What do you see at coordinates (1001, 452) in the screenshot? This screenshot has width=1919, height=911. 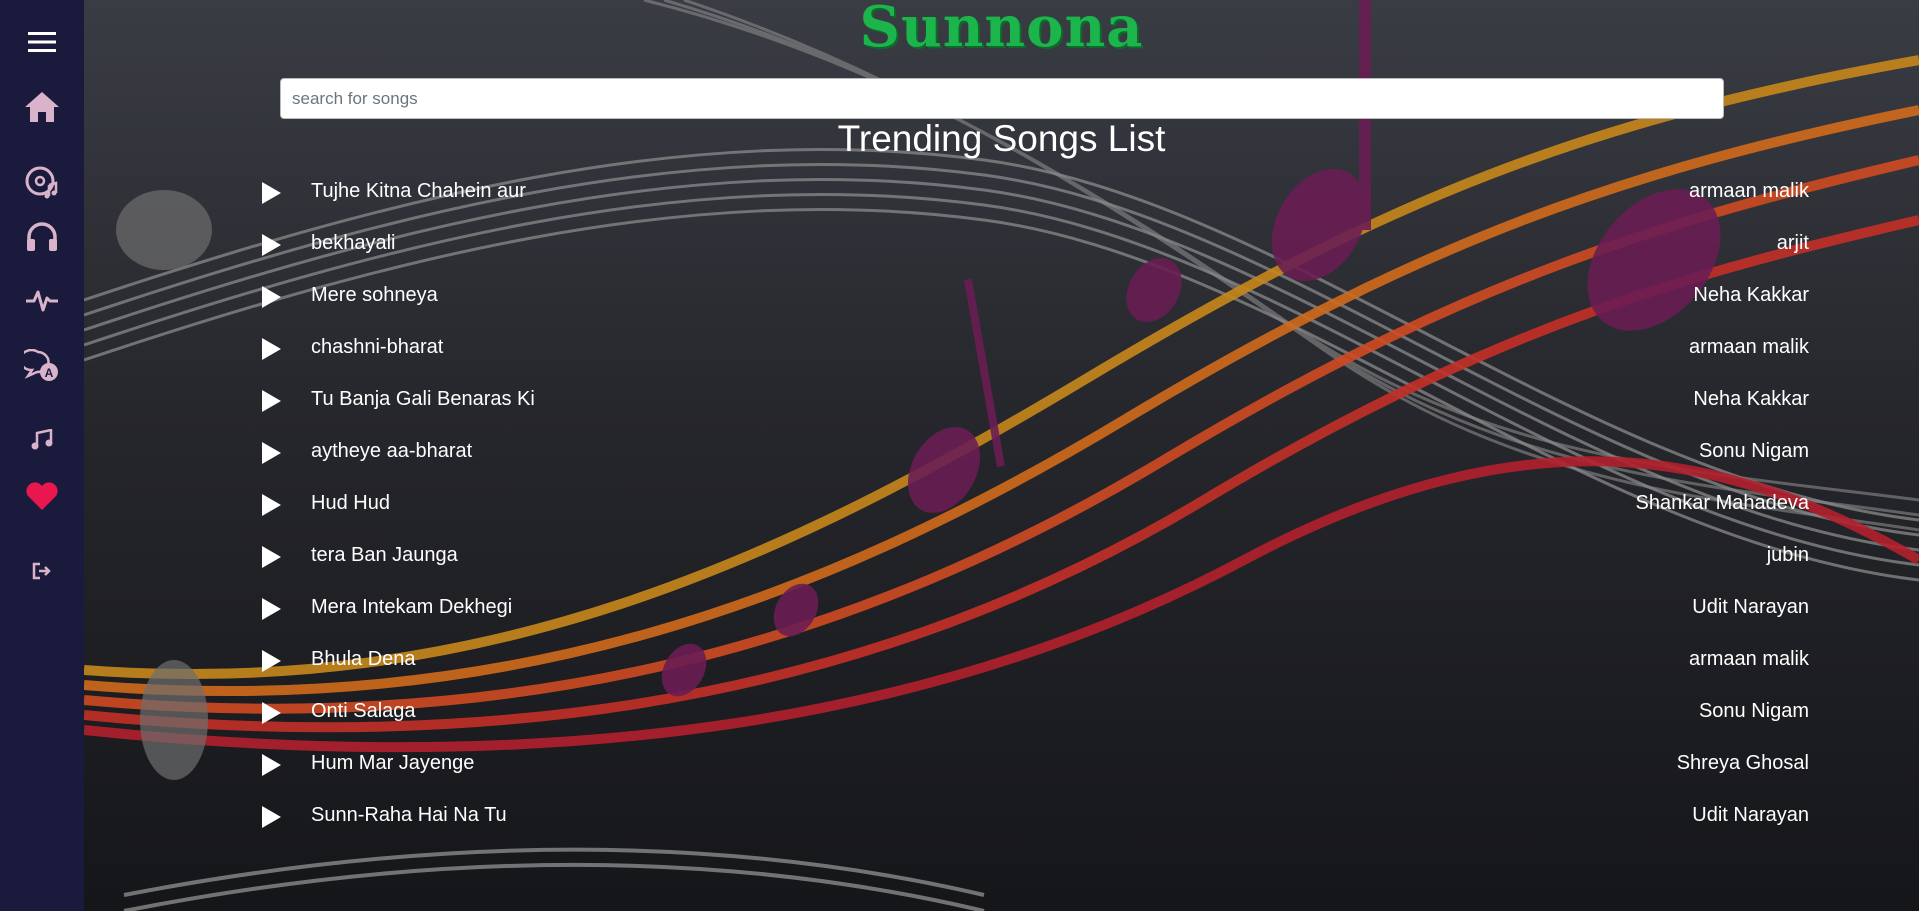 I see `song-row: aytheye aa-bharat Sonu Nigam` at bounding box center [1001, 452].